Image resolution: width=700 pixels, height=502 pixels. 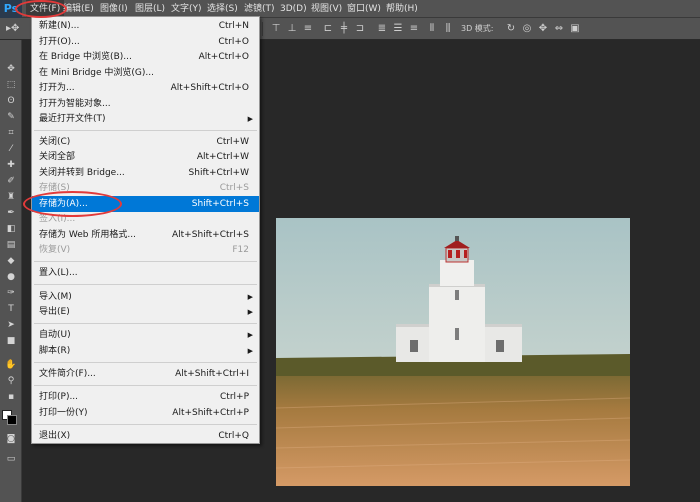 What do you see at coordinates (11, 133) in the screenshot?
I see `crop-tool-icon: ⌗` at bounding box center [11, 133].